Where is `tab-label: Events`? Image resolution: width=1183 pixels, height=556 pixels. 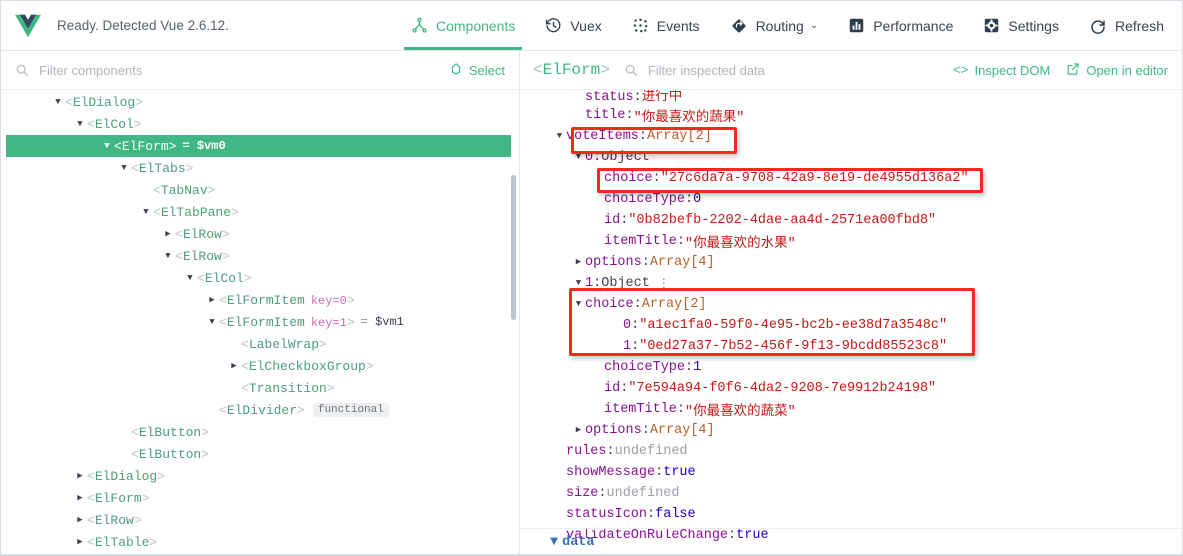
tab-label: Events is located at coordinates (678, 25).